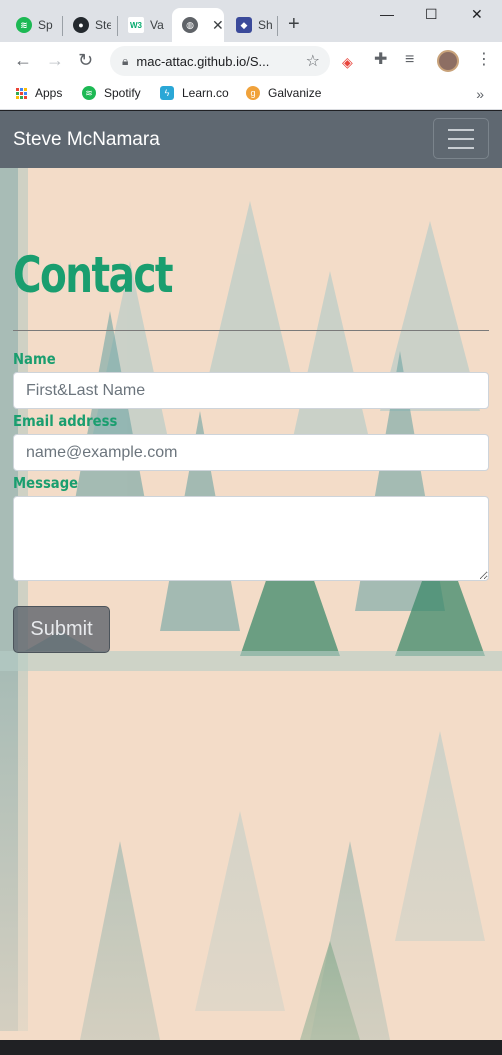 This screenshot has height=1055, width=502. I want to click on avatar, so click(448, 61).